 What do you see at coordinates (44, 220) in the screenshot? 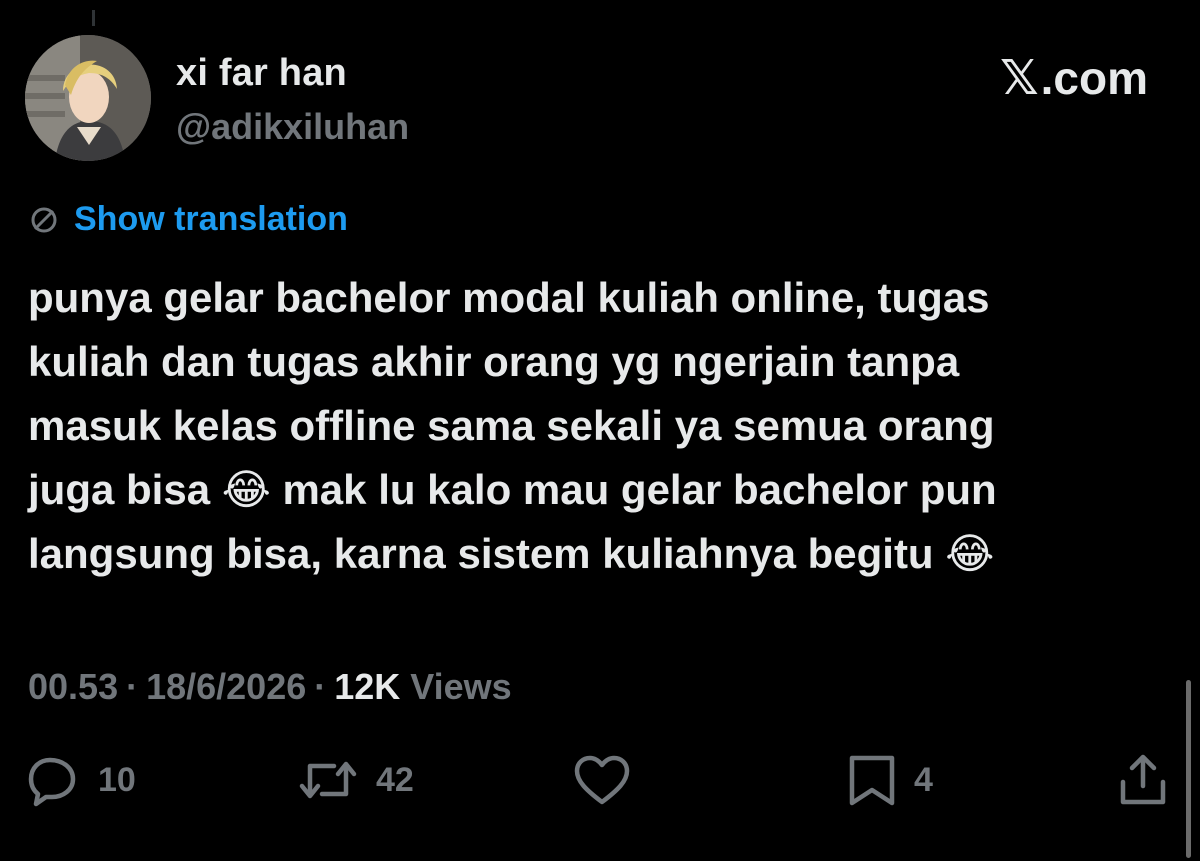
I see `globe-icon` at bounding box center [44, 220].